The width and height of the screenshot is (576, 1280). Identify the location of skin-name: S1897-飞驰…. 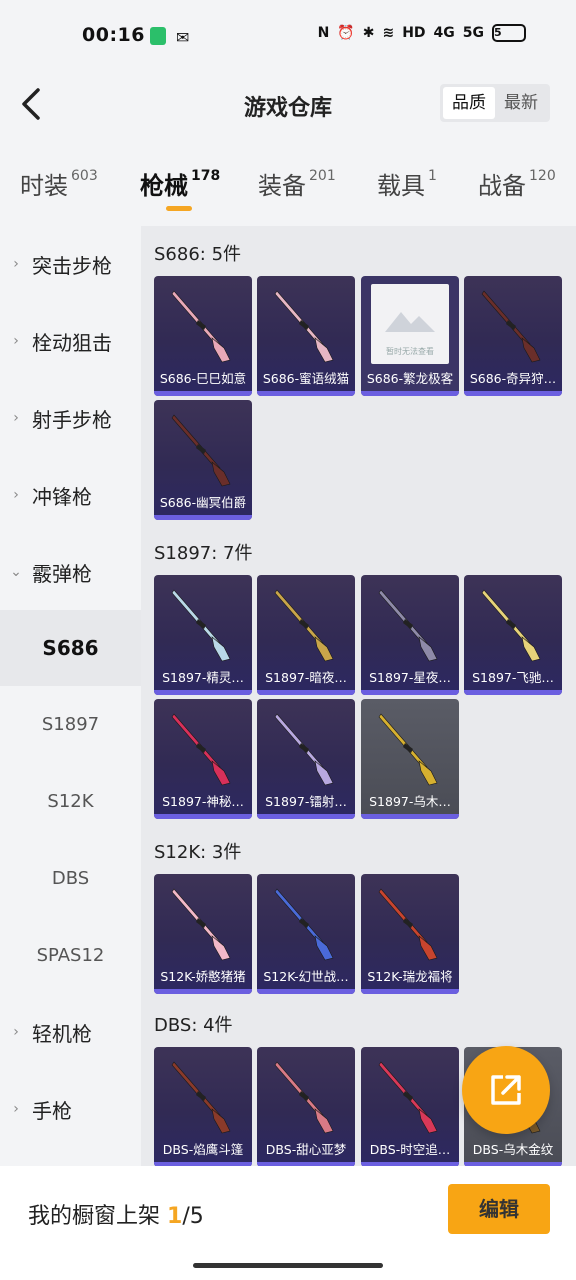
(513, 677).